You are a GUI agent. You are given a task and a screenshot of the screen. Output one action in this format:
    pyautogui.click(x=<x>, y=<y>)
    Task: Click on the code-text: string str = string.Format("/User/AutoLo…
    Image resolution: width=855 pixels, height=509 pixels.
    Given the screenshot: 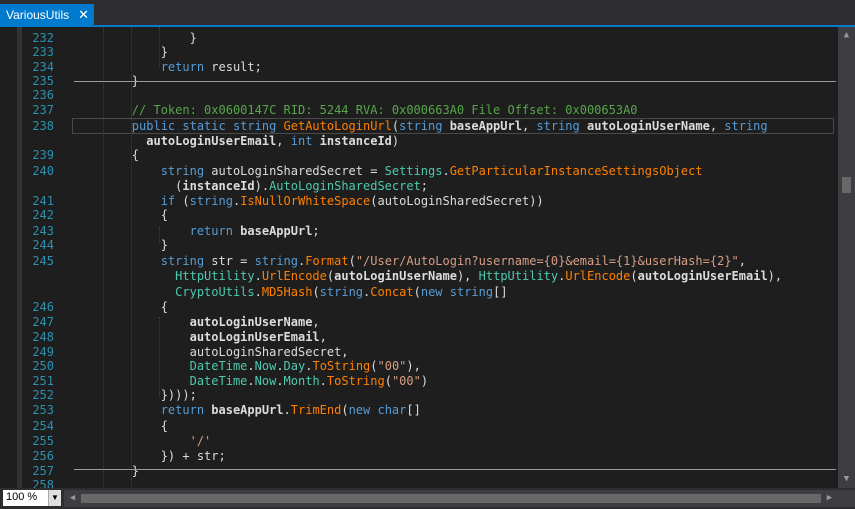 What is the action you would take?
    pyautogui.click(x=410, y=261)
    